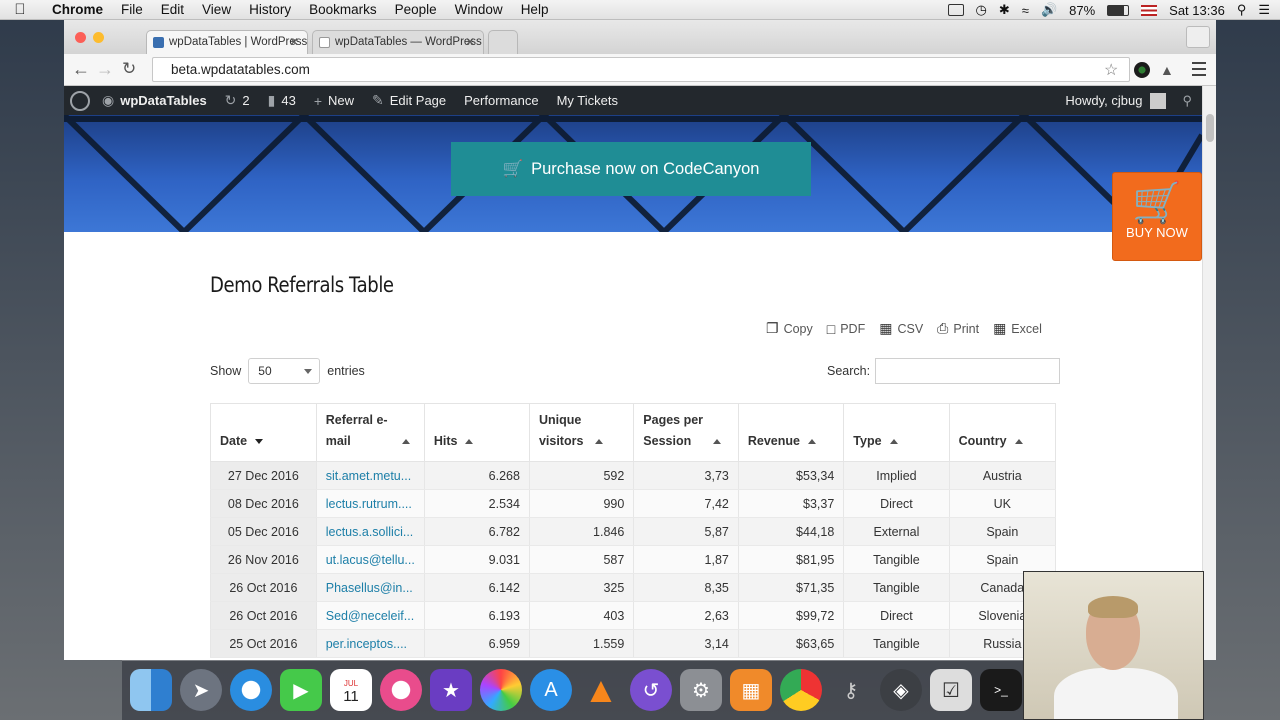  I want to click on calendar-icon: JUL 11, so click(351, 690).